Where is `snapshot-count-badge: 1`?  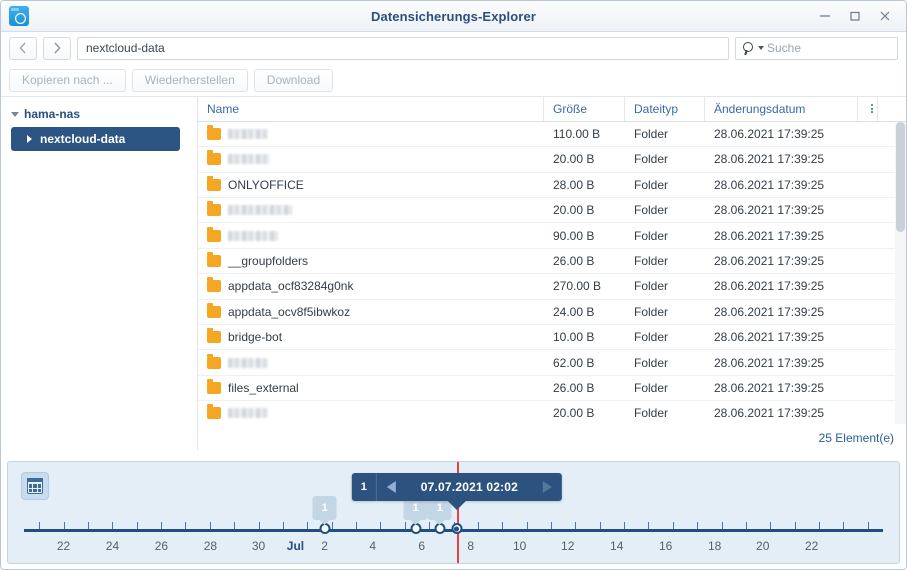
snapshot-count-badge: 1 is located at coordinates (324, 508).